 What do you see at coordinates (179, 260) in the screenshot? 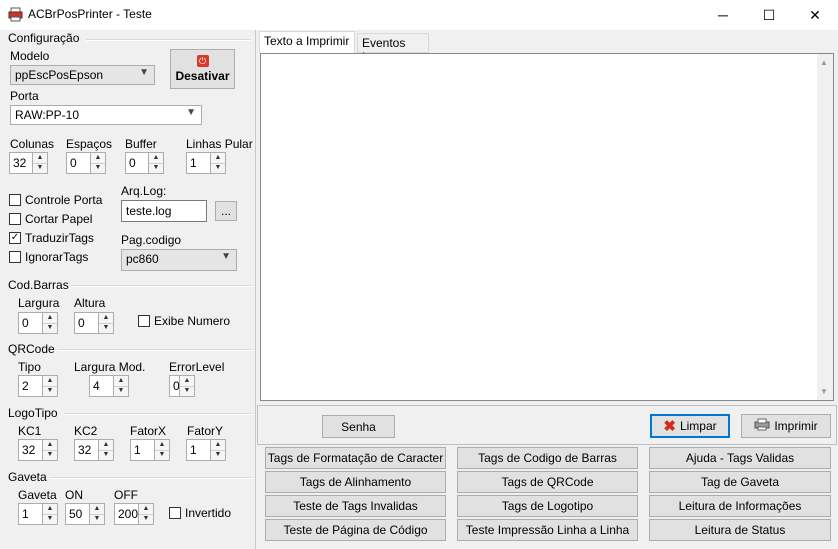
I see `pagcod-select: pc860 ▼` at bounding box center [179, 260].